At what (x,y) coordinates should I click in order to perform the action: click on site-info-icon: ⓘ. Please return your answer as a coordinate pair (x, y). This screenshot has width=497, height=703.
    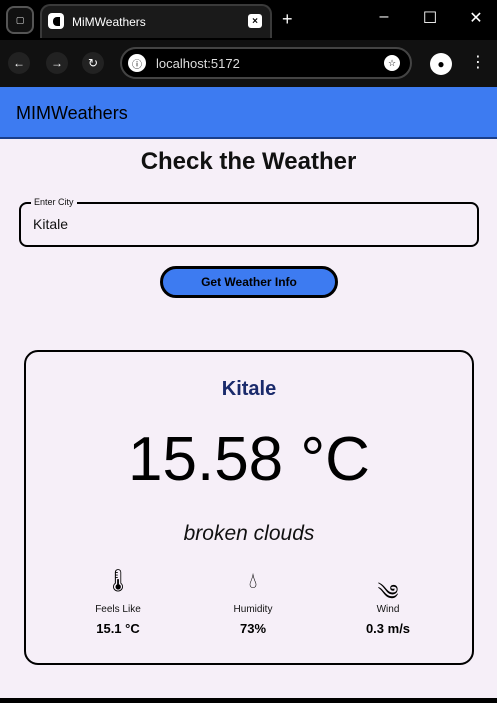
    Looking at the image, I should click on (137, 63).